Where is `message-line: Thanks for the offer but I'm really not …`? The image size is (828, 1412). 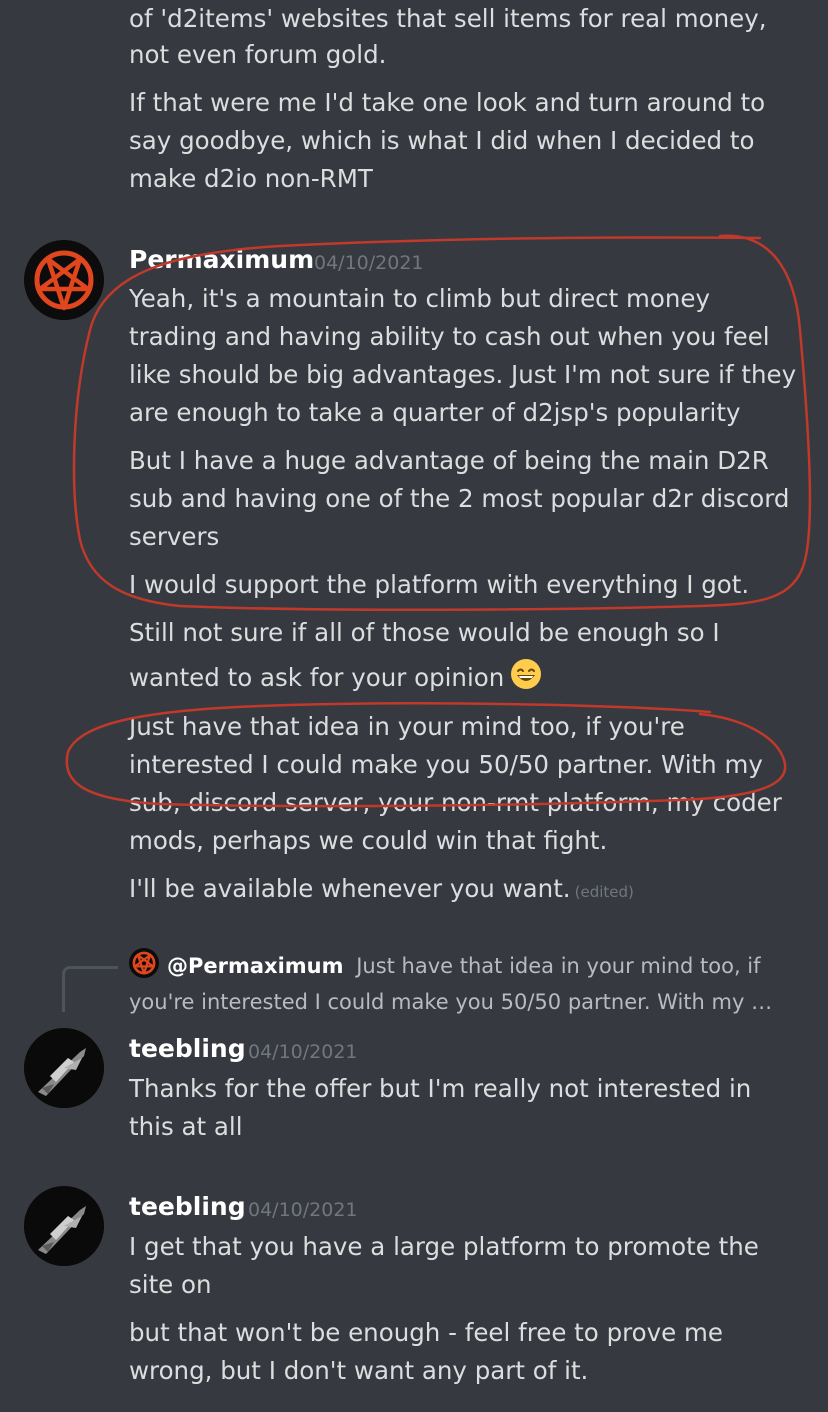
message-line: Thanks for the offer but I'm really not … is located at coordinates (440, 1088).